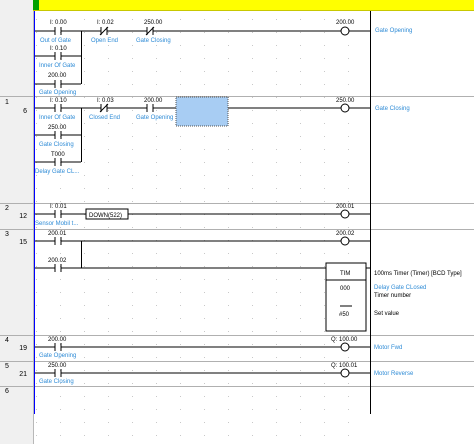 This screenshot has width=474, height=444. Describe the element at coordinates (58, 155) in the screenshot. I see `contact-address: T000` at that location.